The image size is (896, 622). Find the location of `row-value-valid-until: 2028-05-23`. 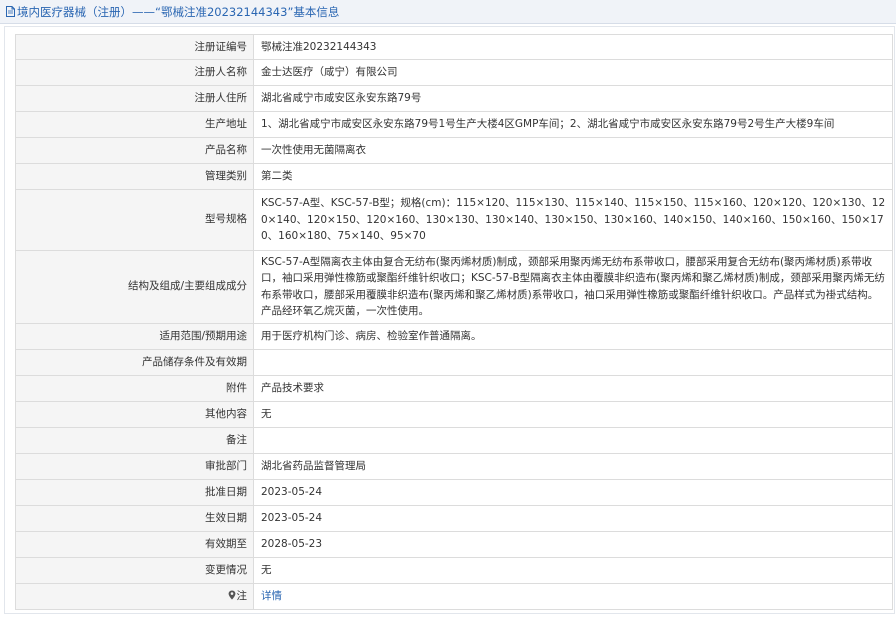

row-value-valid-until: 2028-05-23 is located at coordinates (573, 544).